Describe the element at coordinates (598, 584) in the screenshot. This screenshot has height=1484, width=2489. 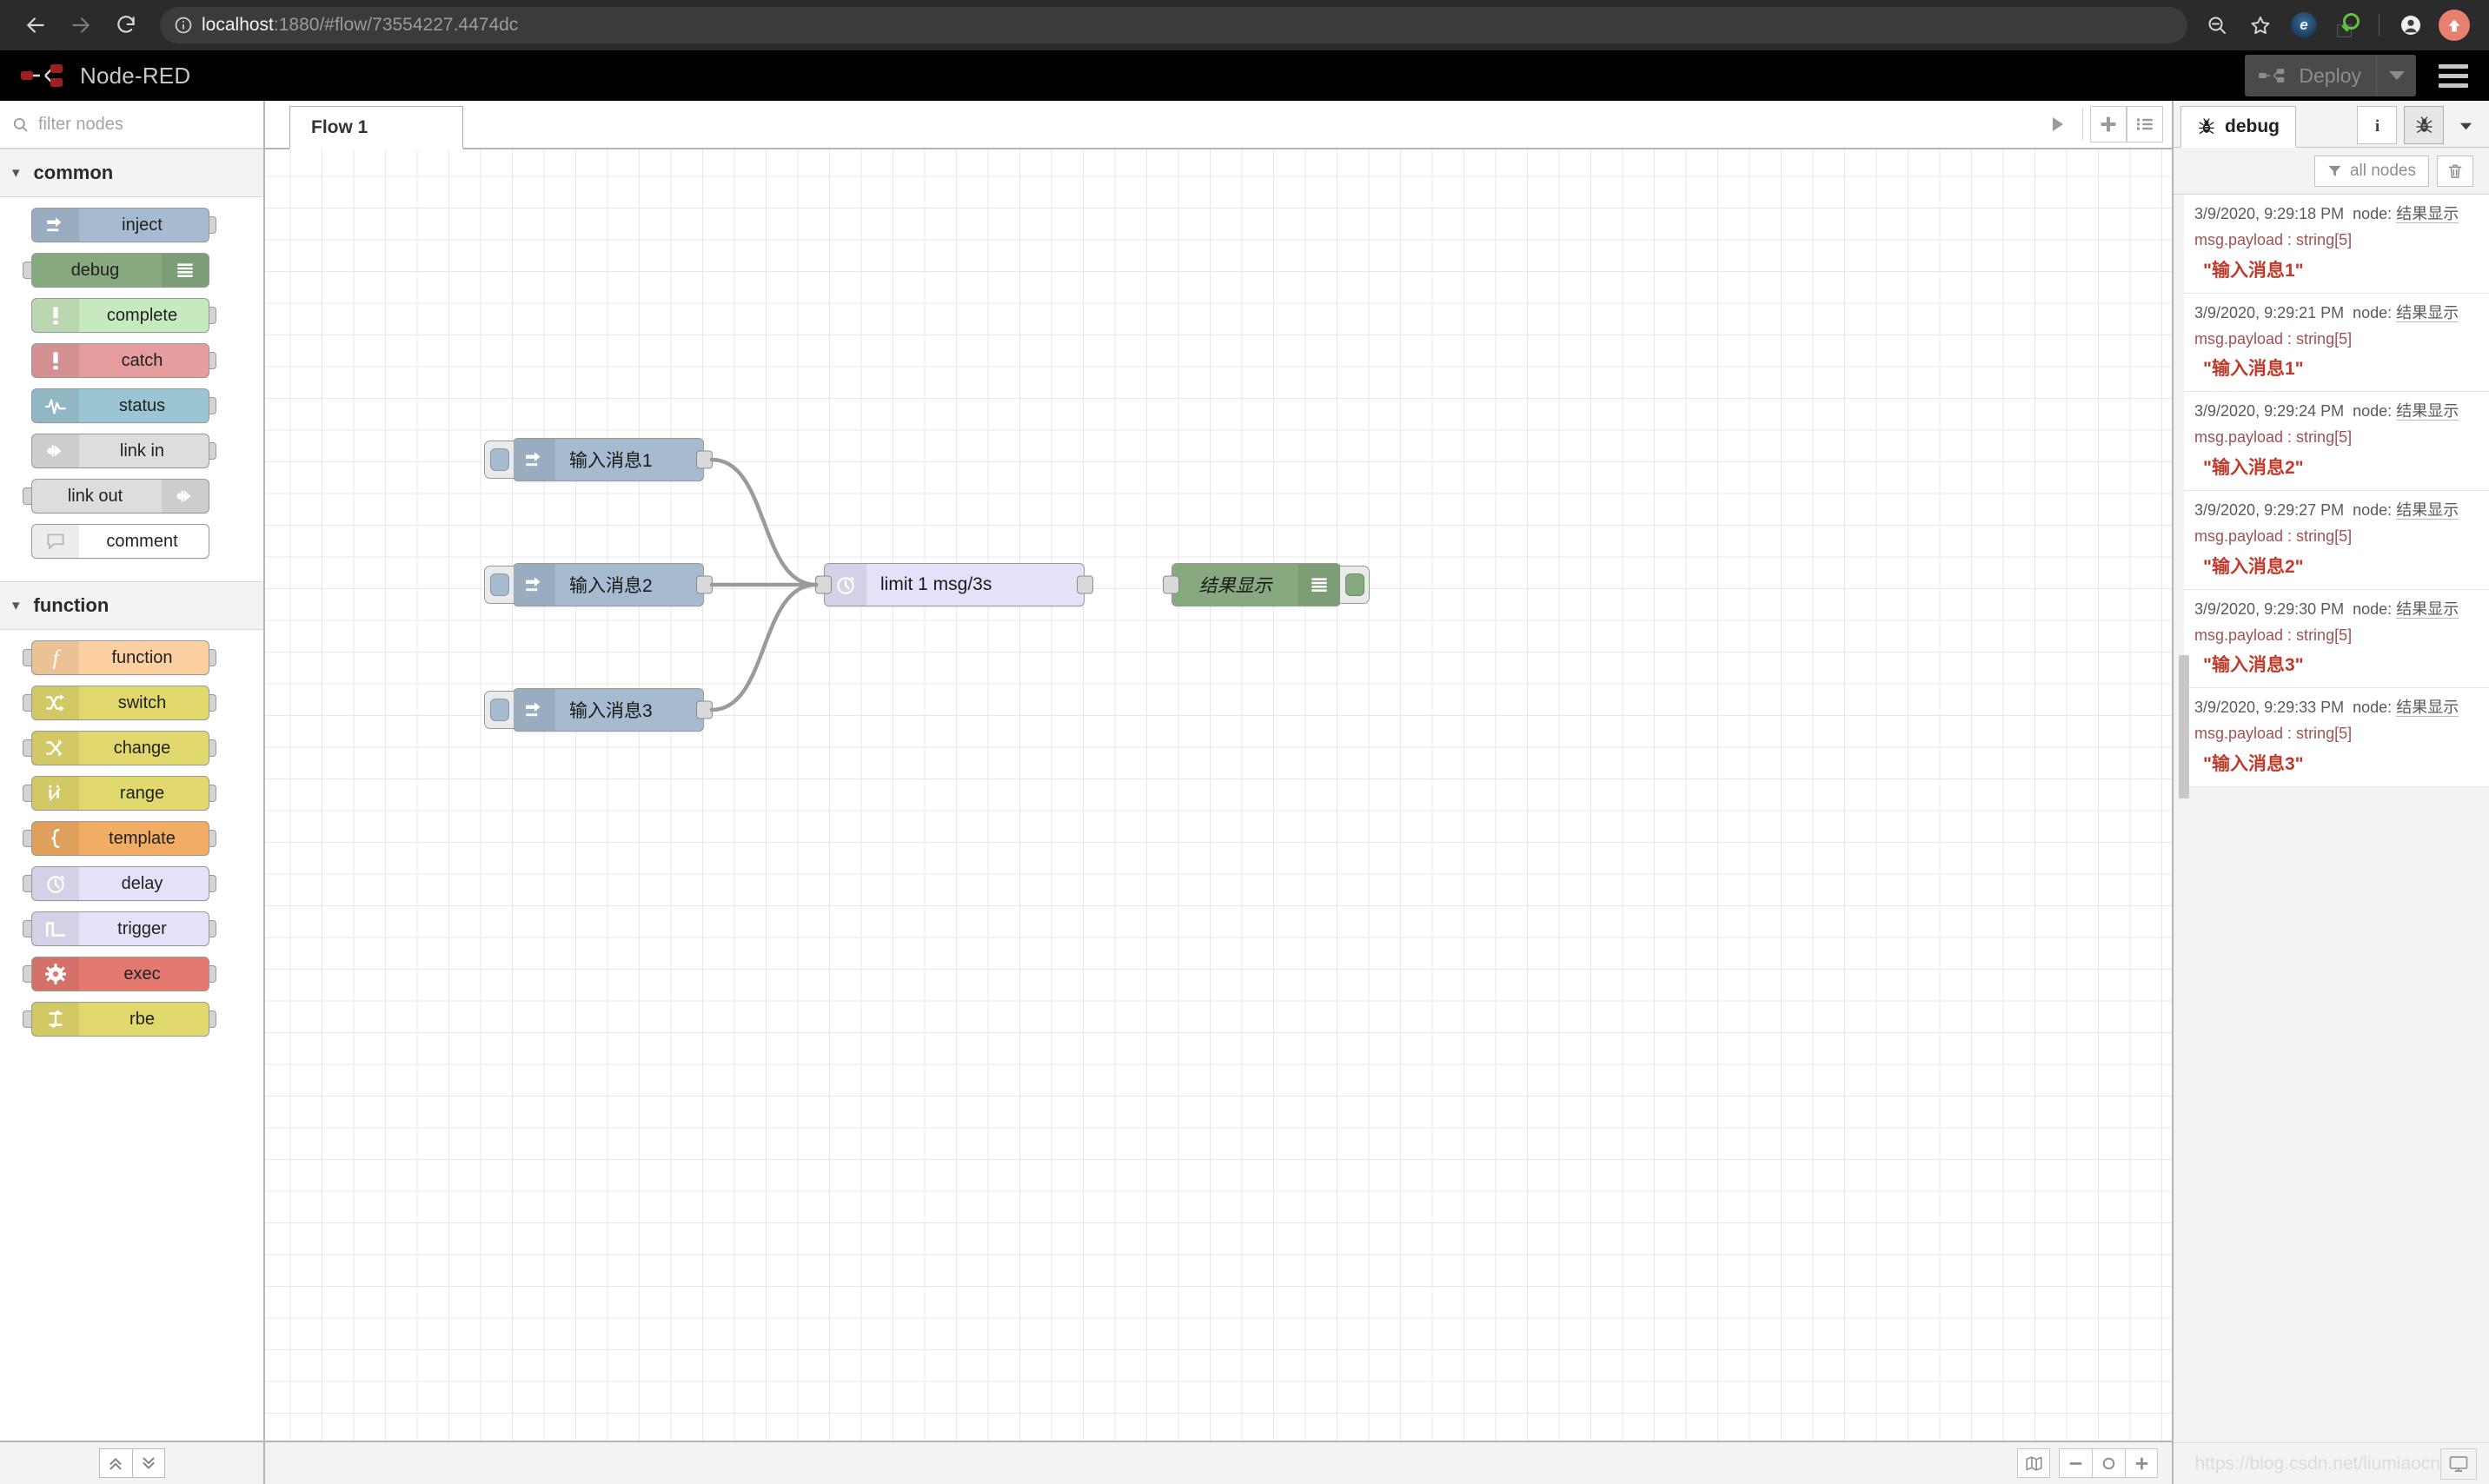
I see `flow-node-inject2: 输入消息2` at that location.